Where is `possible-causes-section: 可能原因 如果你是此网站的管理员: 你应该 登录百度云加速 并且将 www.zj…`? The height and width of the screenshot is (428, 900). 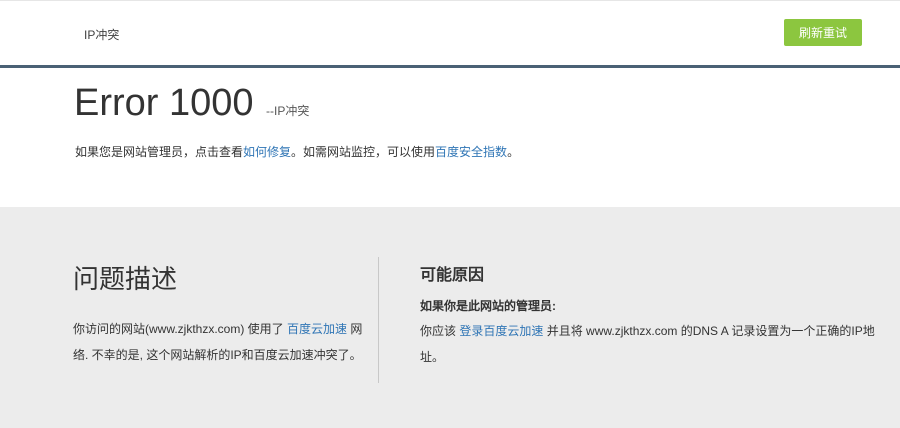 possible-causes-section: 可能原因 如果你是此网站的管理员: 你应该 登录百度云加速 并且将 www.zj… is located at coordinates (650, 315).